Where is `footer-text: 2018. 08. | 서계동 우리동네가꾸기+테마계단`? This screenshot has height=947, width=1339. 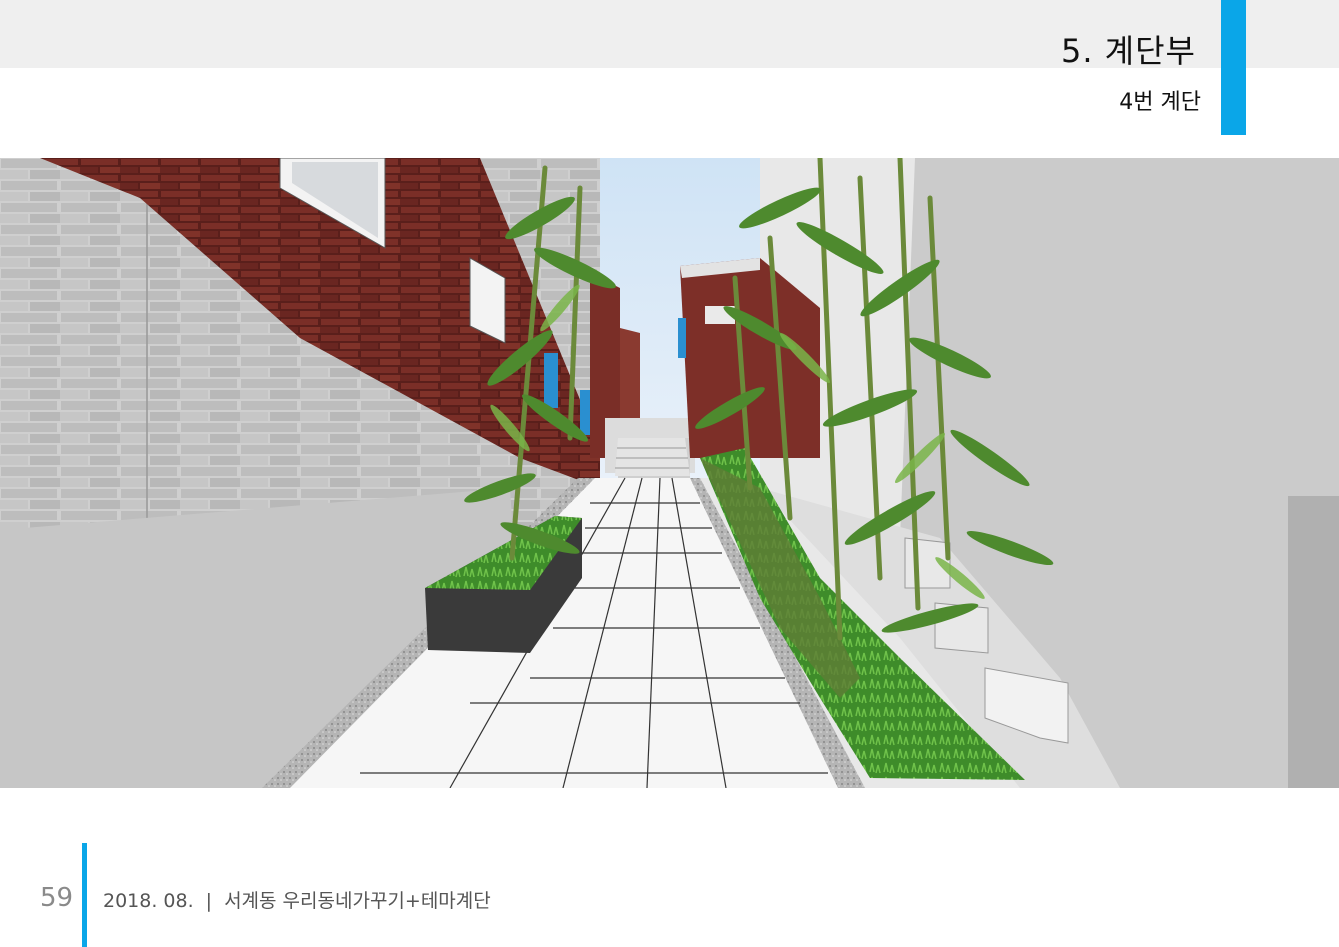 footer-text: 2018. 08. | 서계동 우리동네가꾸기+테마계단 is located at coordinates (297, 899).